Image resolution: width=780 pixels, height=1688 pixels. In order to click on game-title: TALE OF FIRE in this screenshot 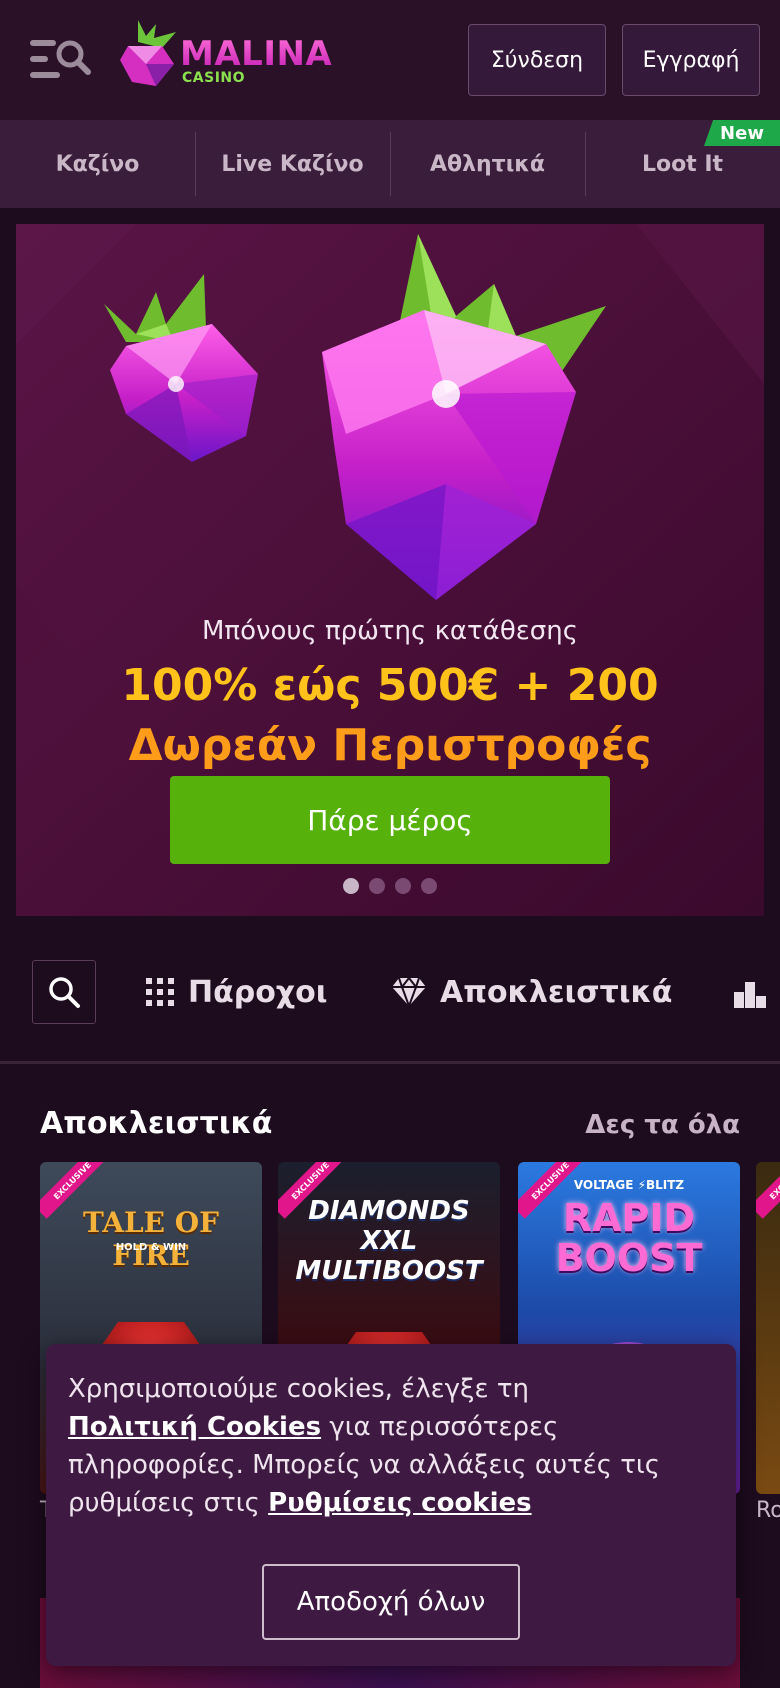, I will do `click(151, 1239)`.